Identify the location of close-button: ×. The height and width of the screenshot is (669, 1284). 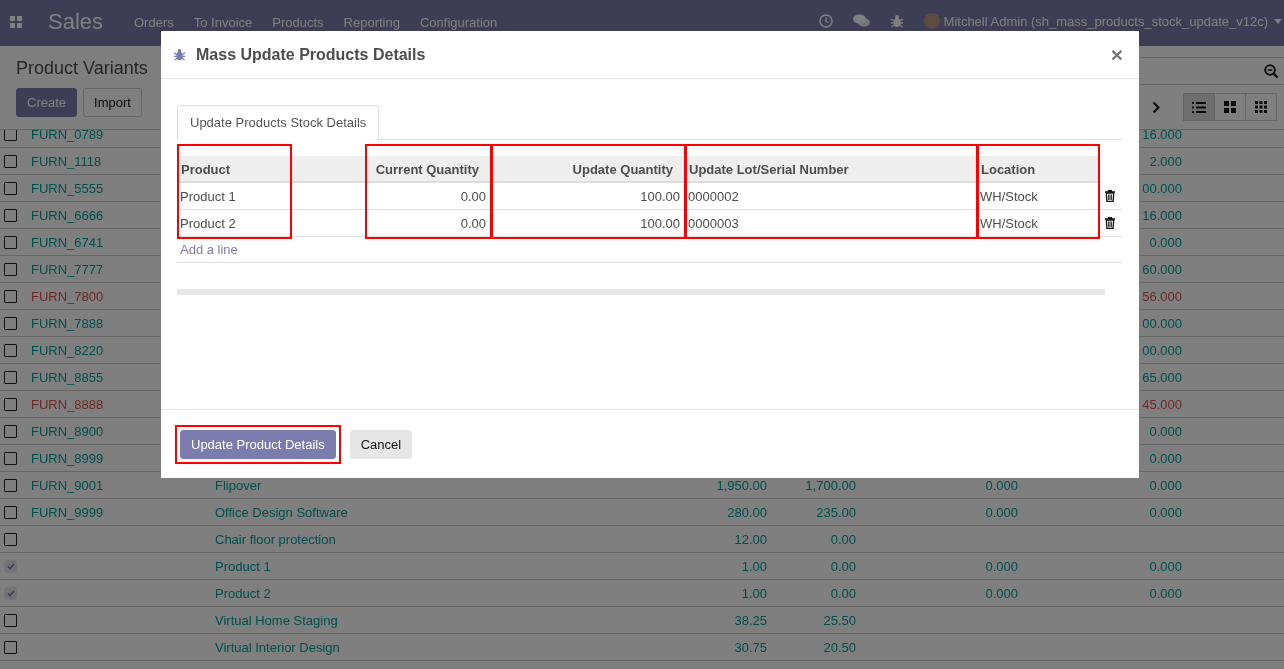
(1116, 54).